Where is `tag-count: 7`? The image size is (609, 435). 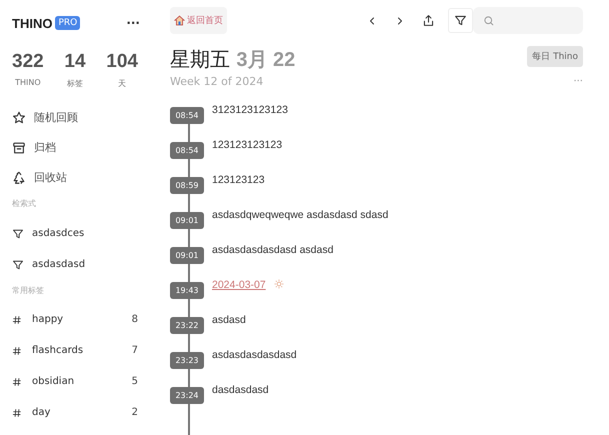 tag-count: 7 is located at coordinates (135, 350).